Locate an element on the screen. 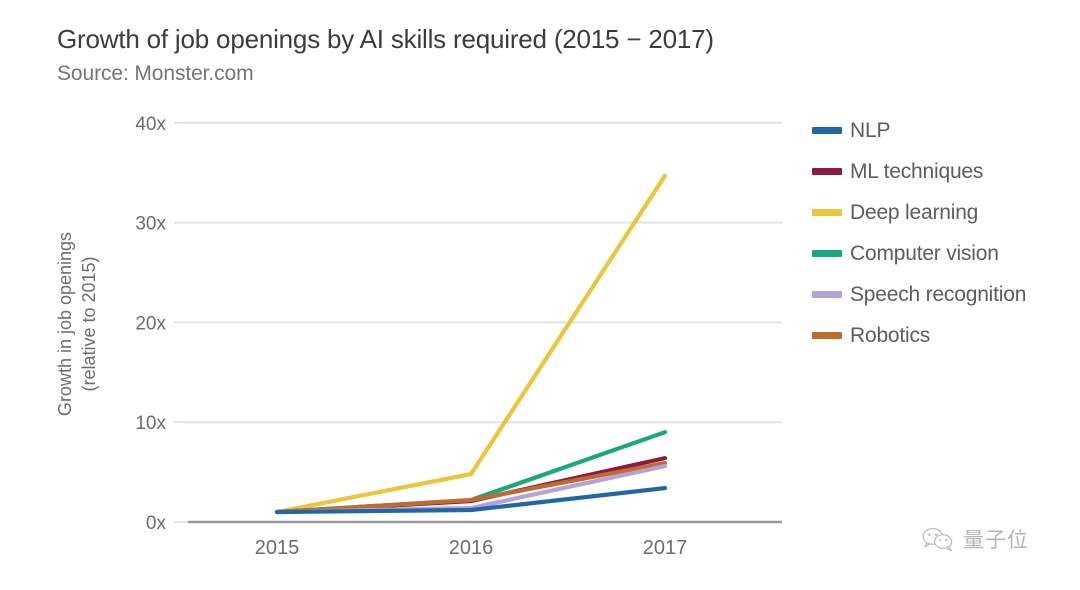  legend-item: Computer vision is located at coordinates (945, 253).